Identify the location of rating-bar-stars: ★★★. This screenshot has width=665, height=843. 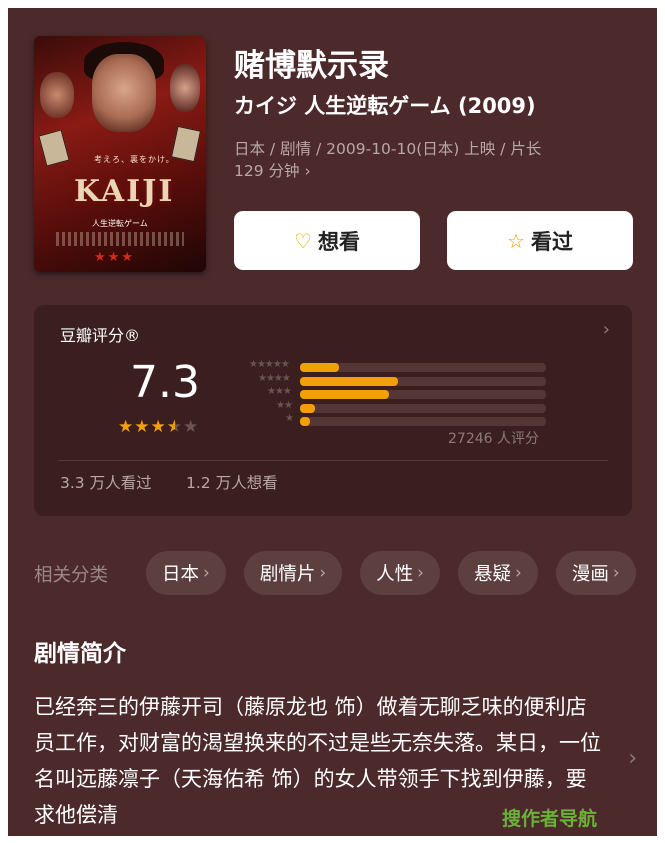
(279, 391).